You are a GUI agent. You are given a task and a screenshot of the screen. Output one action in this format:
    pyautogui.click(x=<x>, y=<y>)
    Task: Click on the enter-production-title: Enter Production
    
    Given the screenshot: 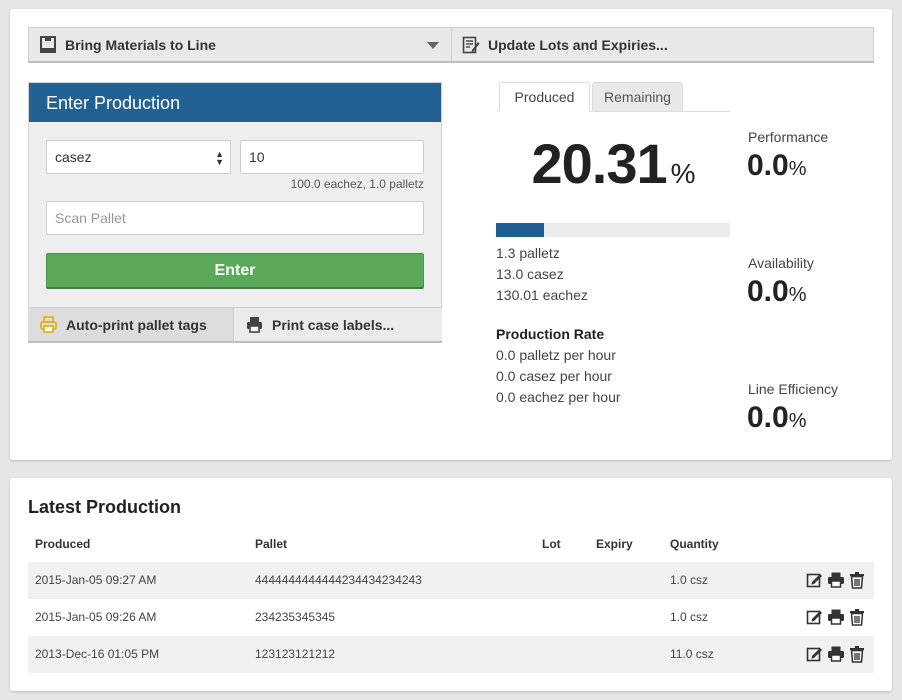 What is the action you would take?
    pyautogui.click(x=235, y=102)
    